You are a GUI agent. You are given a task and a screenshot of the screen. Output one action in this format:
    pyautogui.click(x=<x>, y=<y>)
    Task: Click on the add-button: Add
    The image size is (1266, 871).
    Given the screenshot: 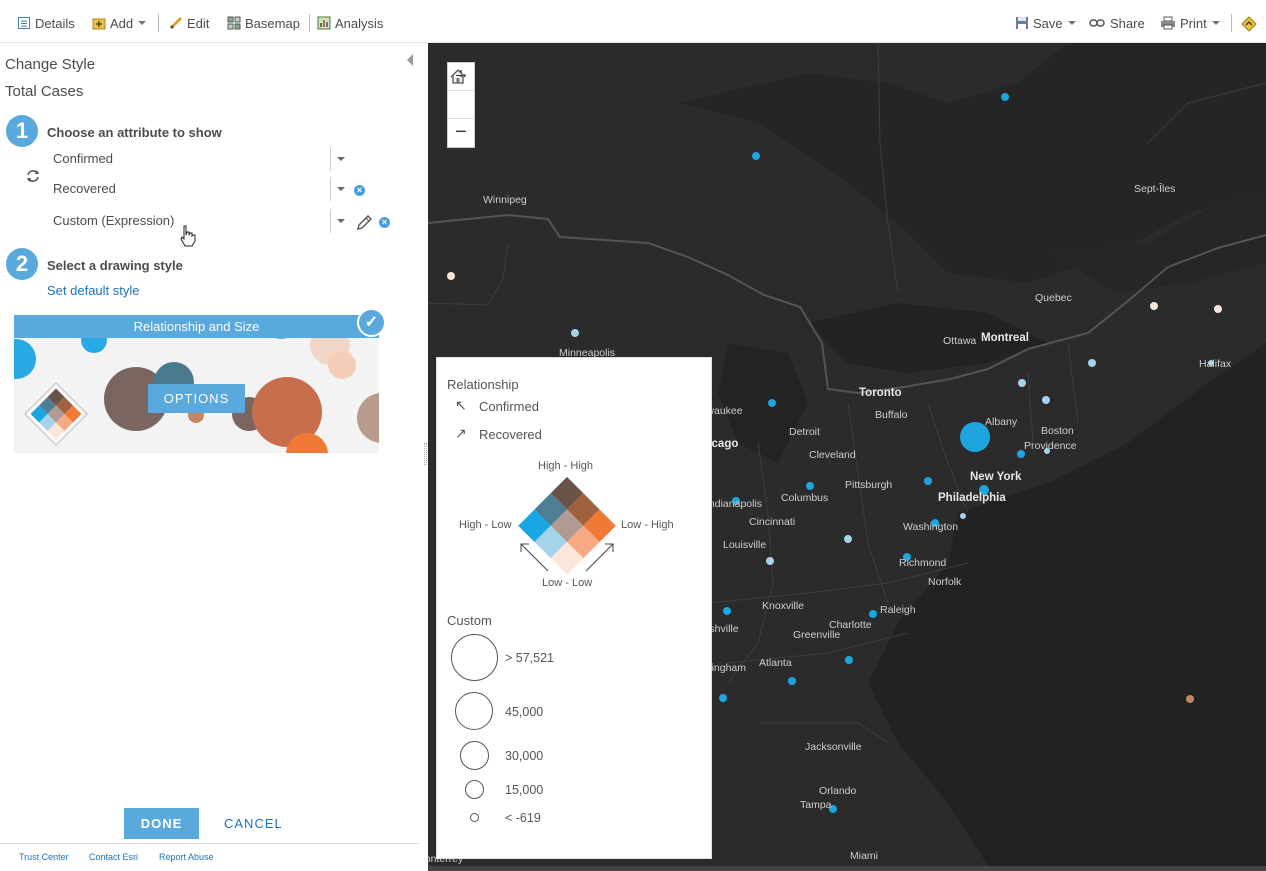 What is the action you would take?
    pyautogui.click(x=119, y=23)
    